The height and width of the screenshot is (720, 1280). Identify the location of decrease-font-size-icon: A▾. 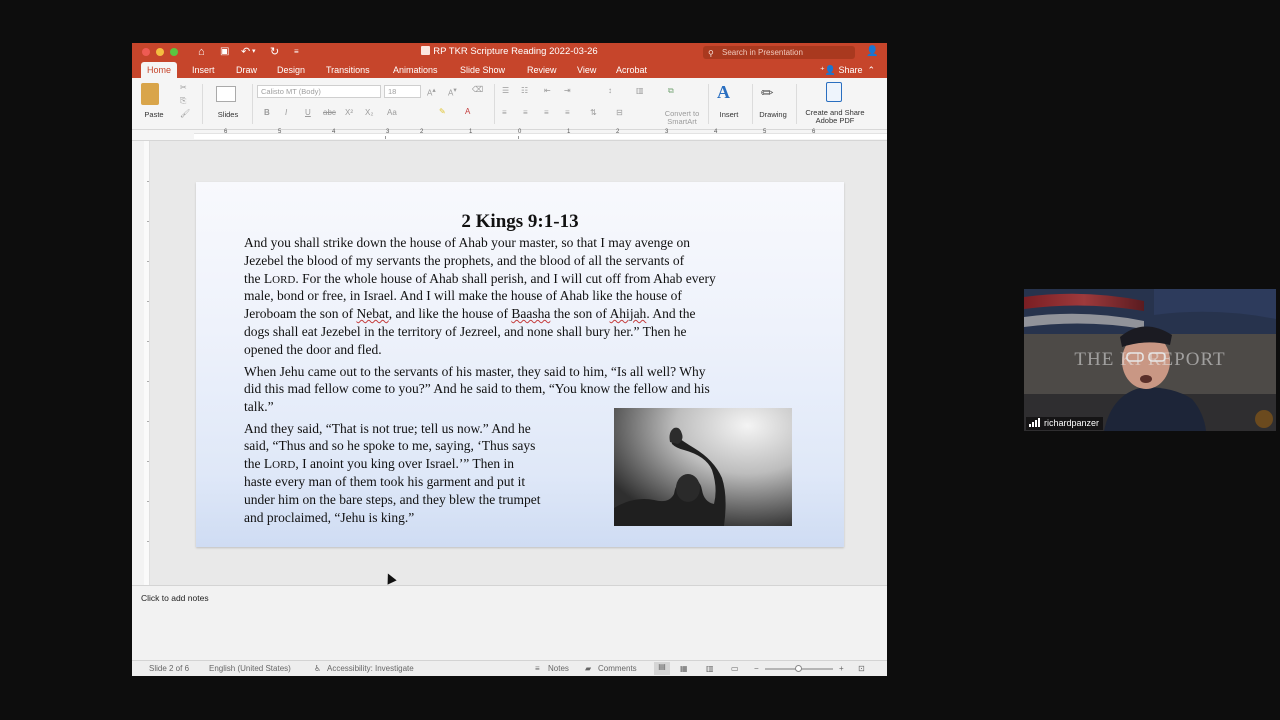
(452, 92).